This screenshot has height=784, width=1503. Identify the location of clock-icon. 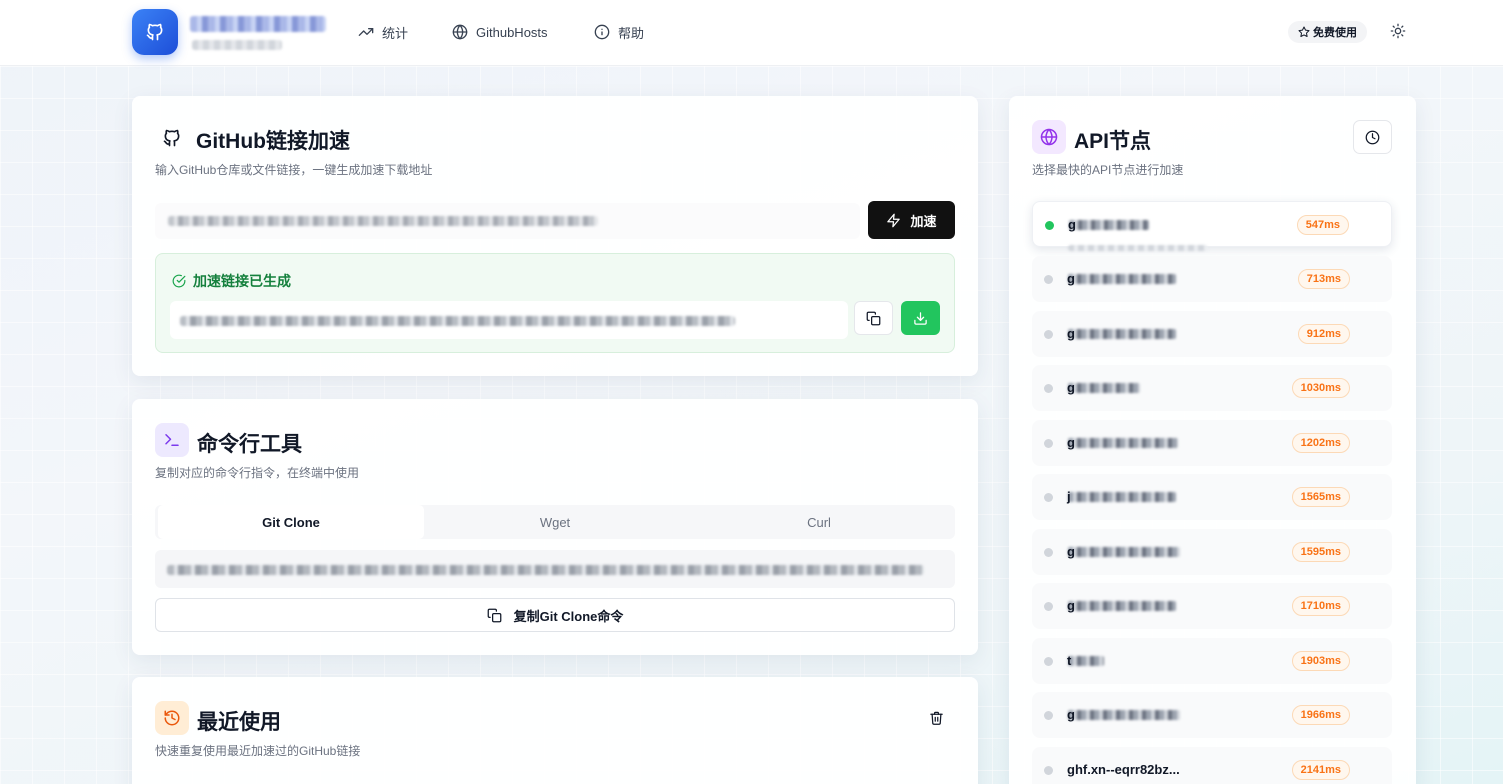
(1372, 137).